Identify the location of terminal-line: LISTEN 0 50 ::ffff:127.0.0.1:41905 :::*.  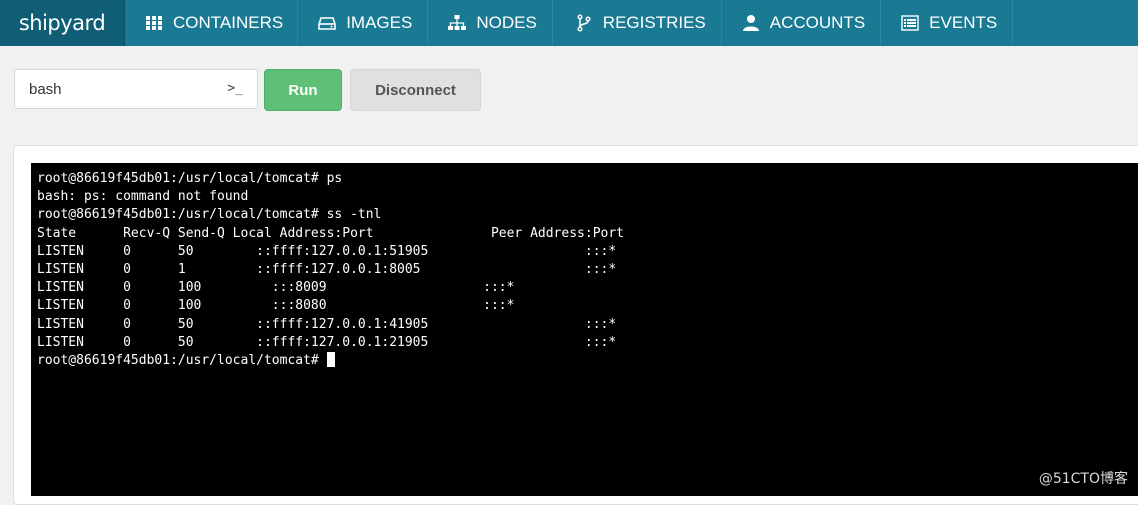
(327, 324).